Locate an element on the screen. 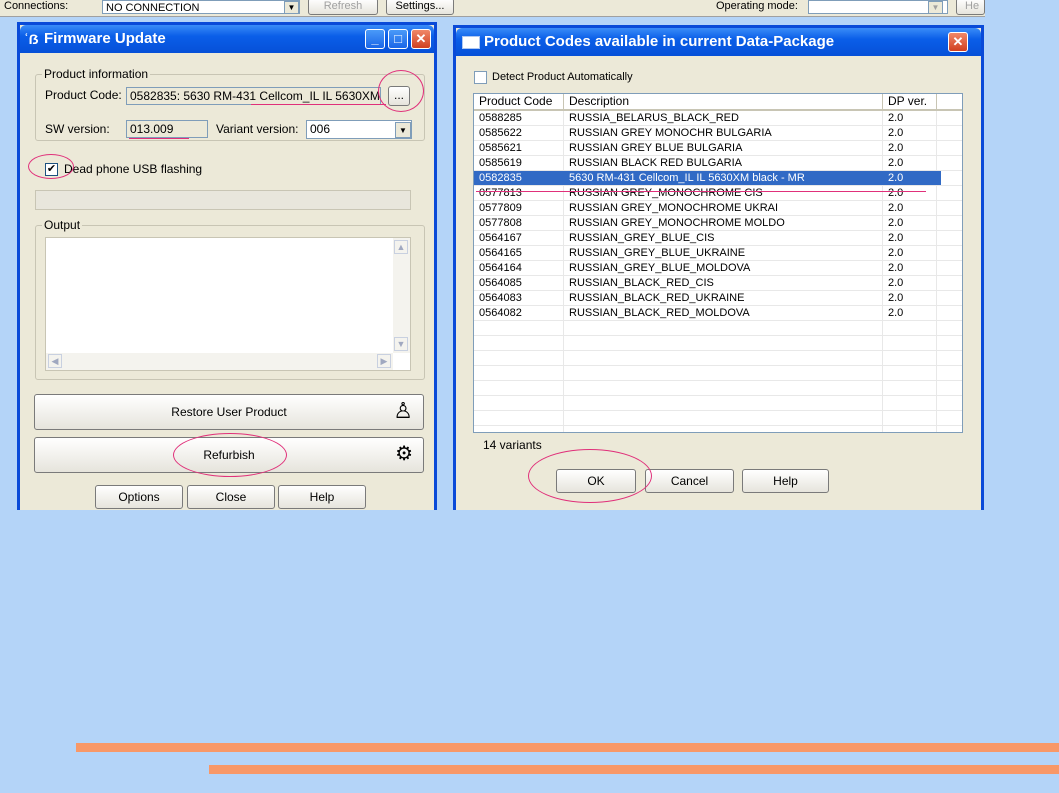 This screenshot has height=793, width=1059. table-row: 0577809 RUSSIAN GREY_MONOCHROME UKRAI 2.0 is located at coordinates (718, 208).